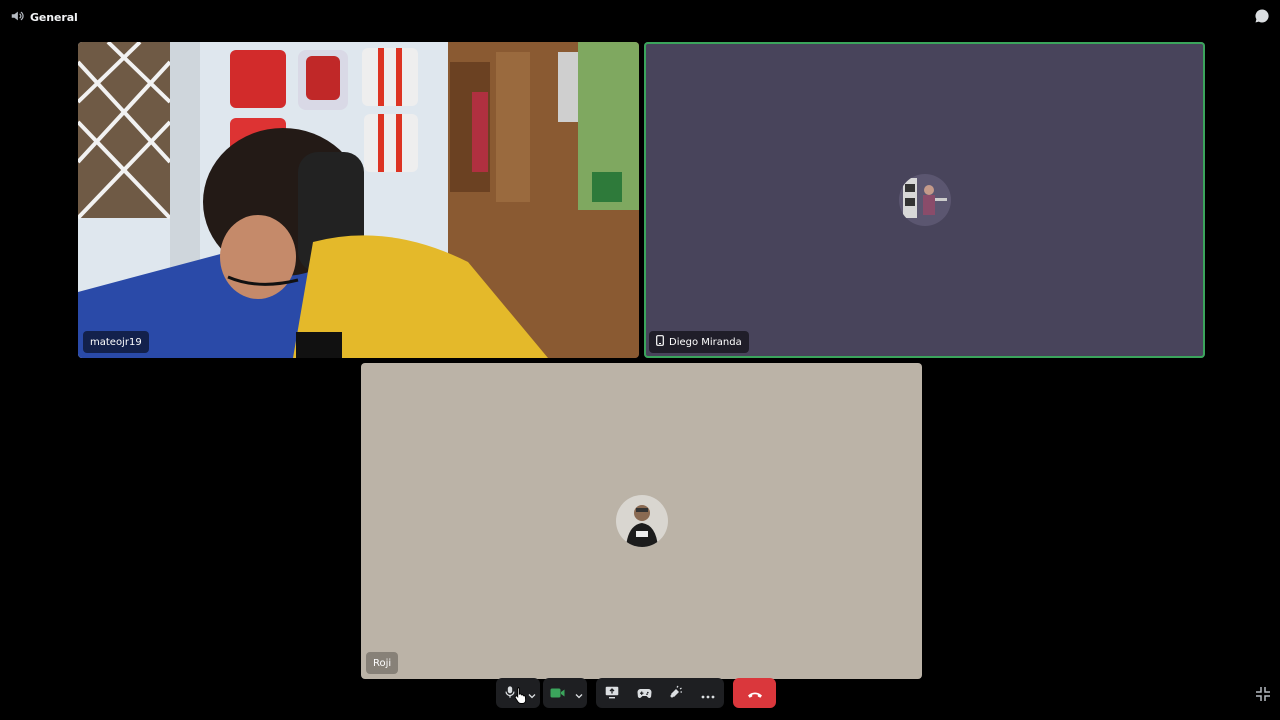 This screenshot has width=1280, height=720. I want to click on participant-name-tag: mateojr19, so click(116, 342).